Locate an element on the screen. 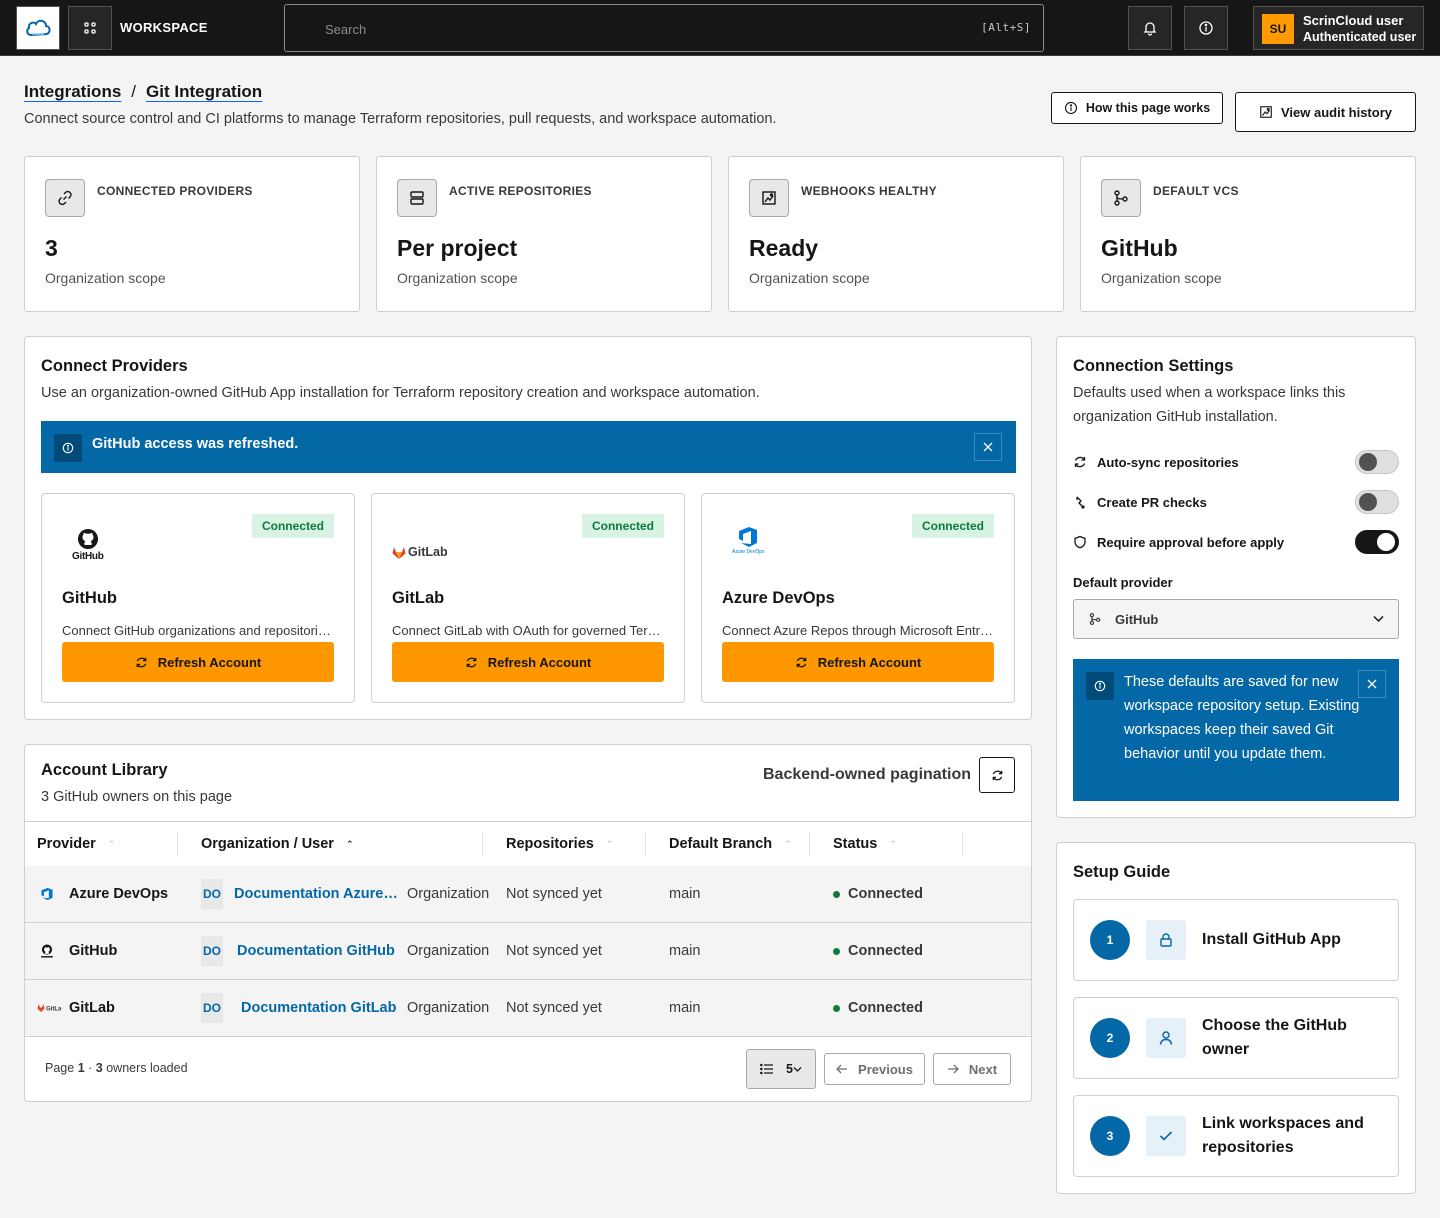 This screenshot has height=1218, width=1440. how-this-page-works-button: How this page works is located at coordinates (1137, 108).